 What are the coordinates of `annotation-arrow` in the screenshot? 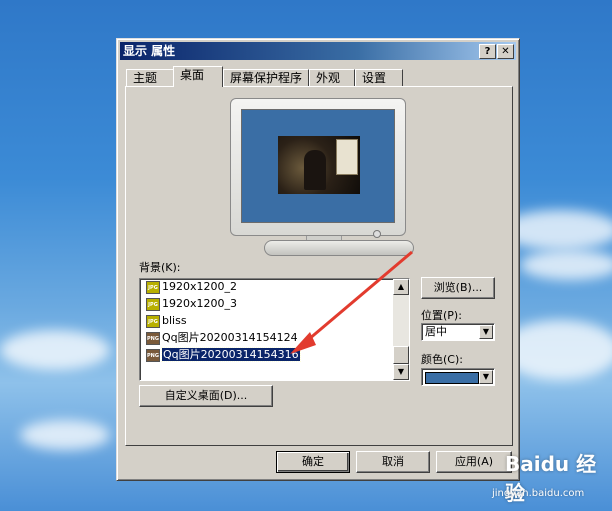 It's located at (351, 302).